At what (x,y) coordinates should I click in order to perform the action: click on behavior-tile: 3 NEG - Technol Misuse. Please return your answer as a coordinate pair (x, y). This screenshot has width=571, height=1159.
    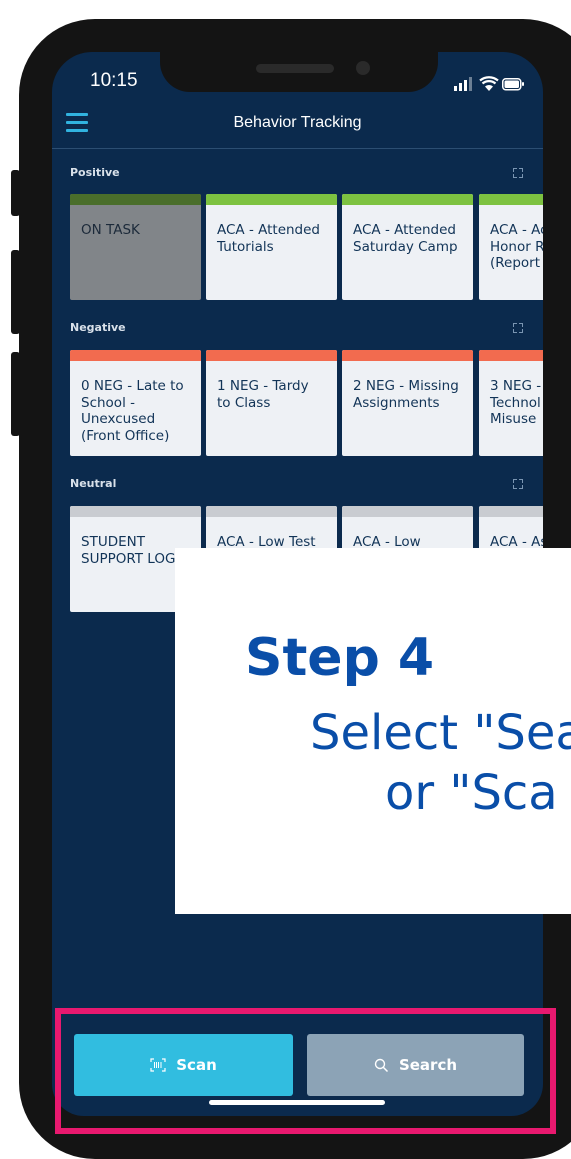
    Looking at the image, I should click on (511, 403).